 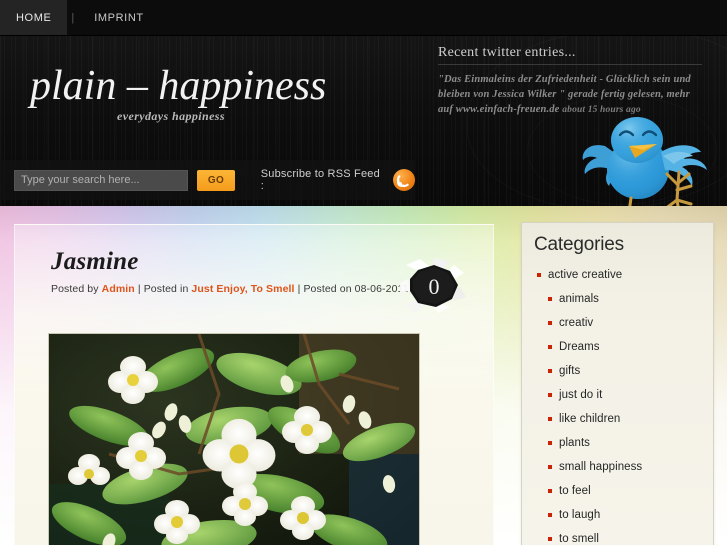 I want to click on category-item-animals: animals, so click(x=617, y=299).